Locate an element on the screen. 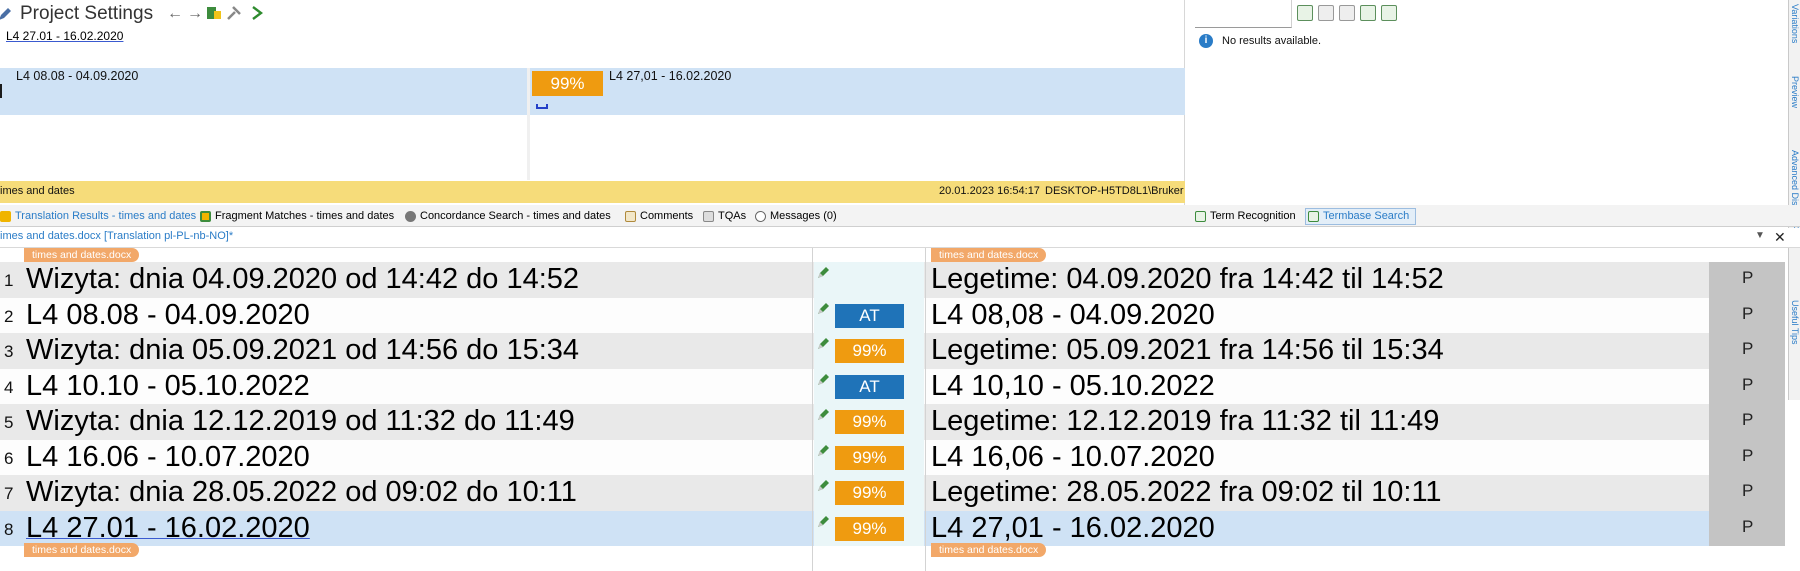  termbase-pane is located at coordinates (1490, 102).